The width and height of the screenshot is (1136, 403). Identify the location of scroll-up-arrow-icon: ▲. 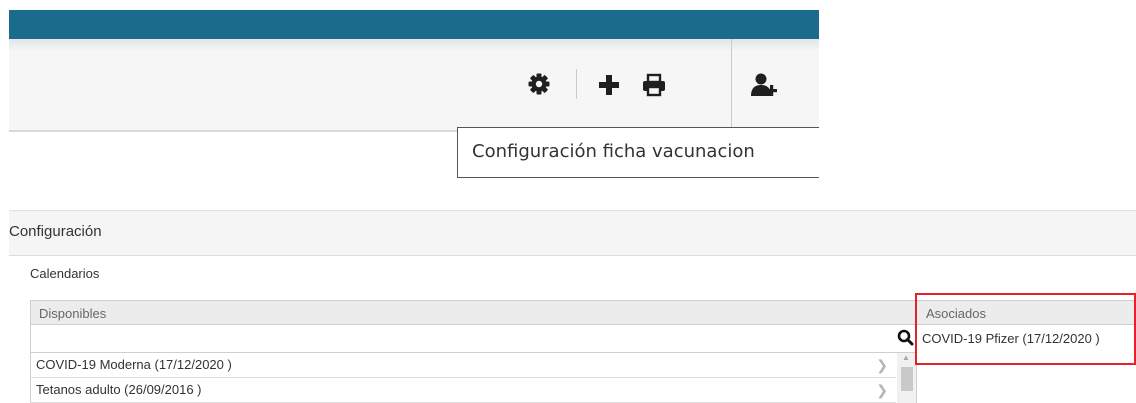
(906, 357).